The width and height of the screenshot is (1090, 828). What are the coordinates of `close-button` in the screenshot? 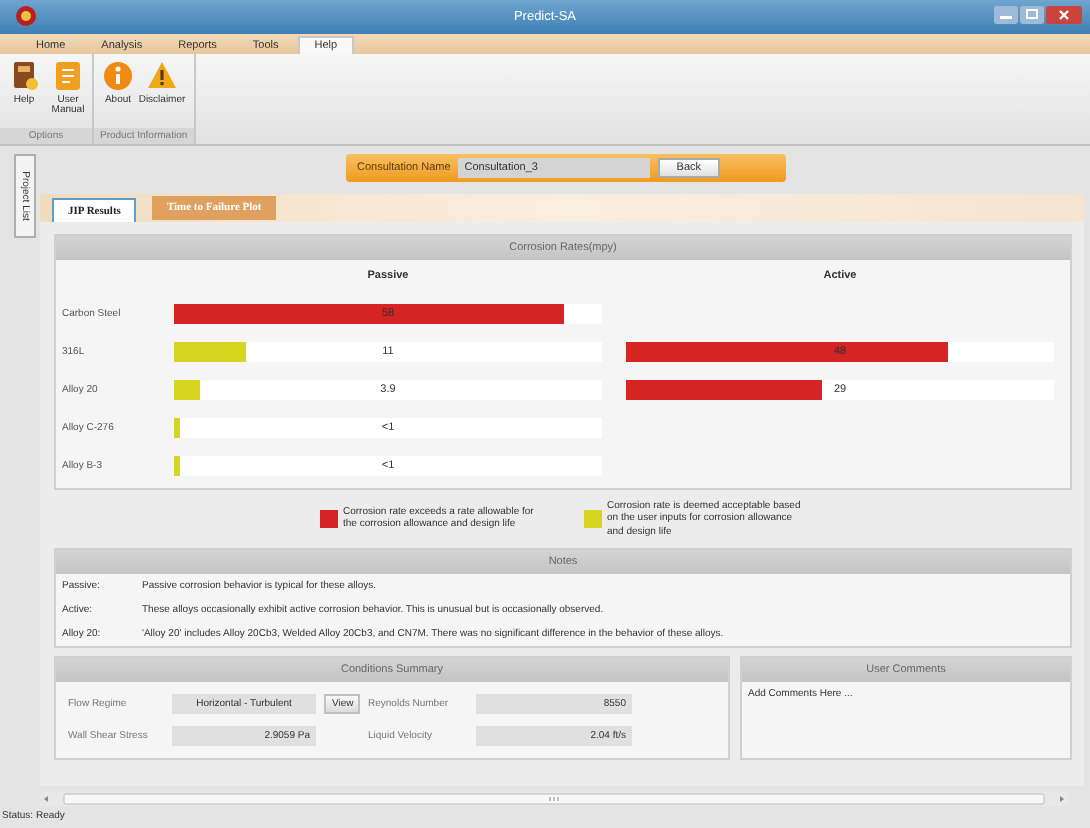 It's located at (1064, 15).